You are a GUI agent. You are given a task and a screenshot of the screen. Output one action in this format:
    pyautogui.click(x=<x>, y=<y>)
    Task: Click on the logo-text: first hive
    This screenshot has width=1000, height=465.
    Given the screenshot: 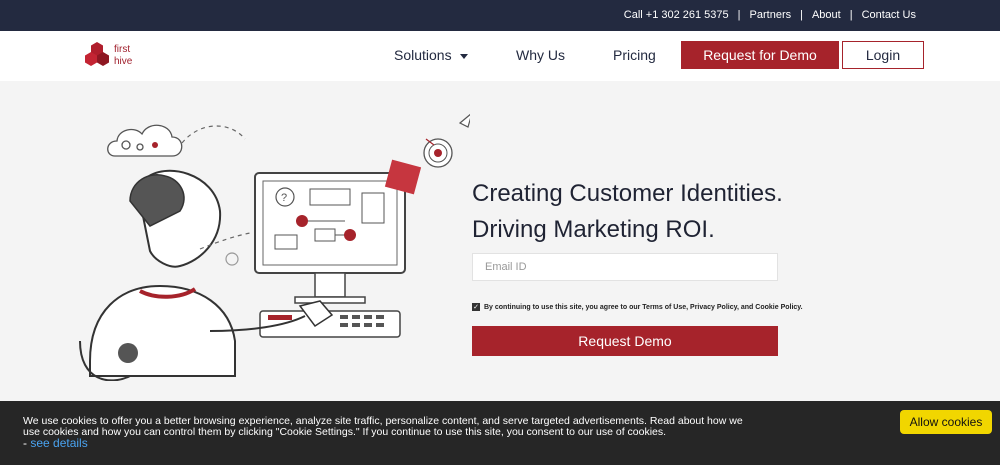 What is the action you would take?
    pyautogui.click(x=123, y=55)
    